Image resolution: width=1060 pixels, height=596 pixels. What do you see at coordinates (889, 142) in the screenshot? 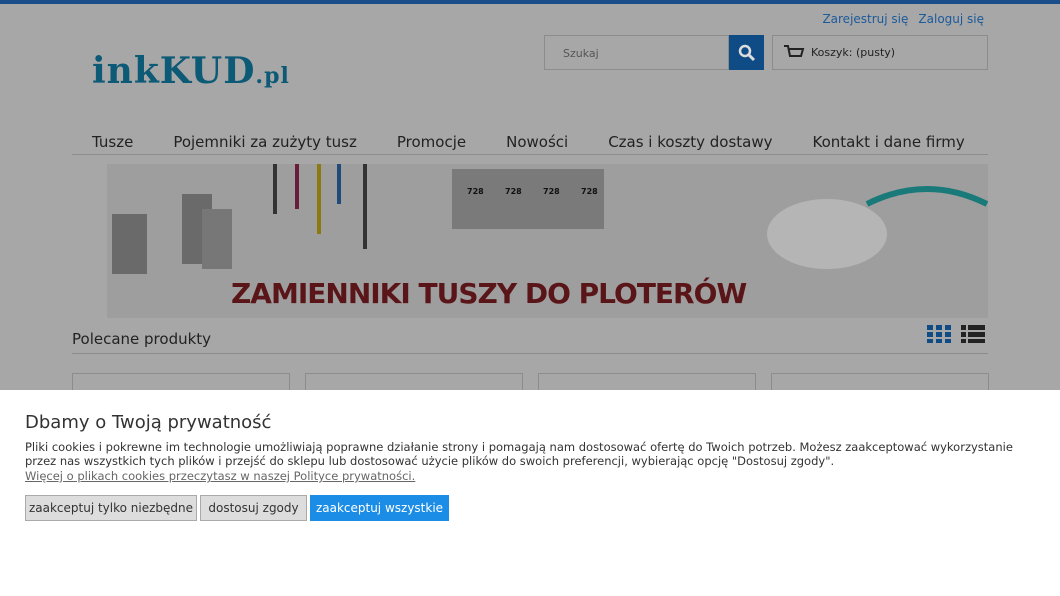
I see `nav-item-kontakt: Kontakt i dane firmy` at bounding box center [889, 142].